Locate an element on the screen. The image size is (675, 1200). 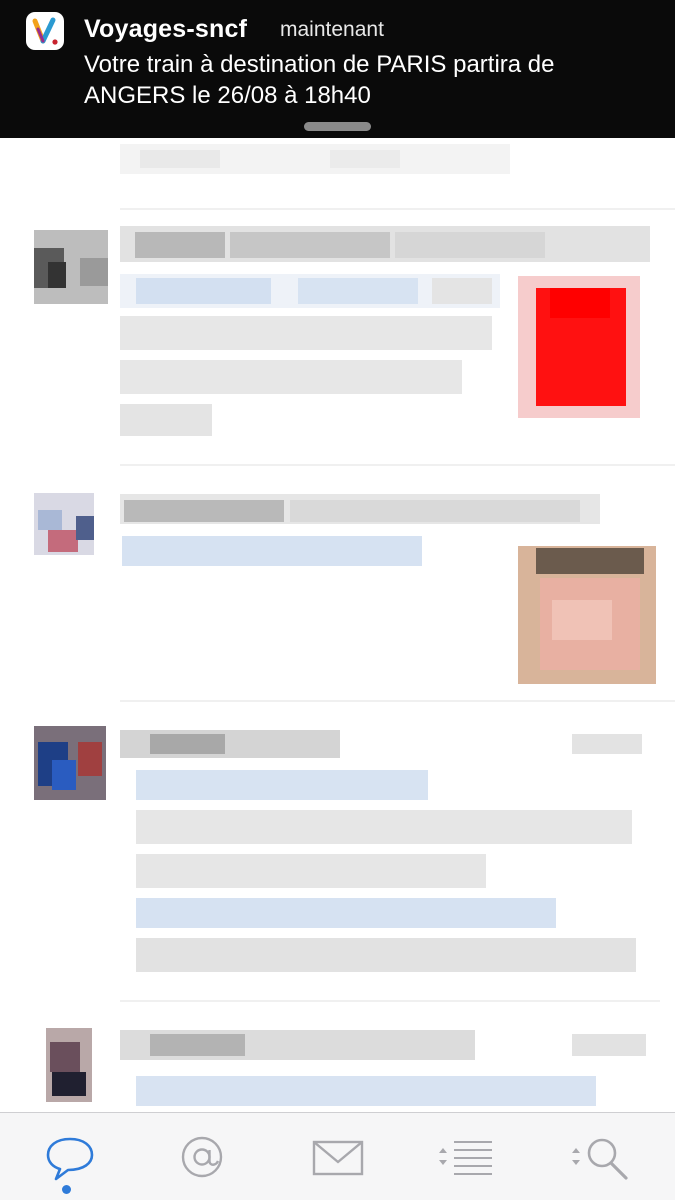
tab-search is located at coordinates (600, 1158).